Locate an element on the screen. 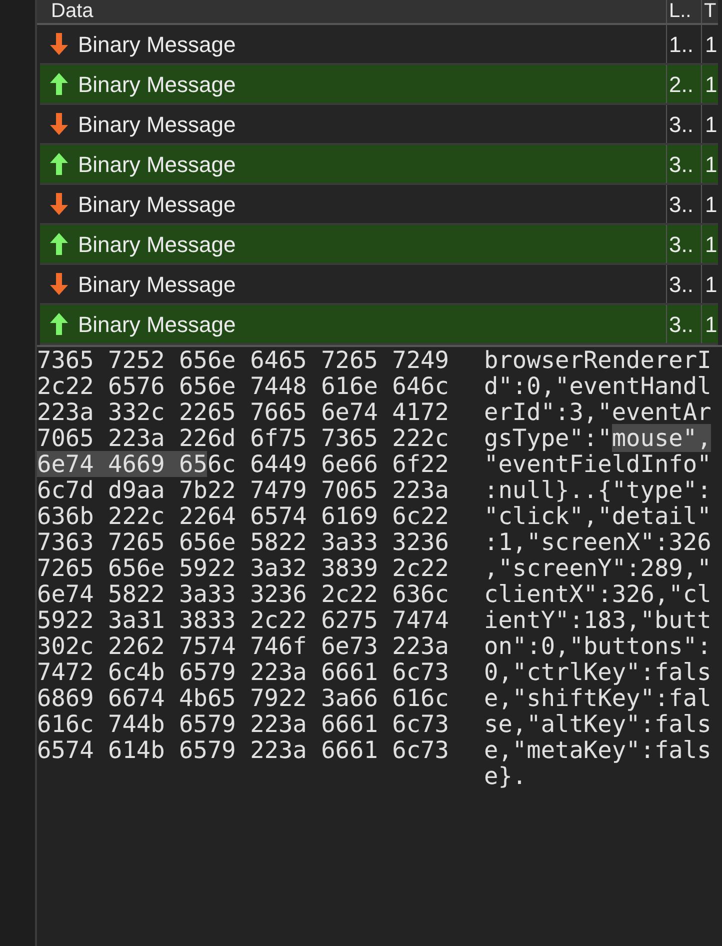 Image resolution: width=722 pixels, height=946 pixels. hex-bytes: 302c 2262 7574 746f 6e73 223a is located at coordinates (243, 646).